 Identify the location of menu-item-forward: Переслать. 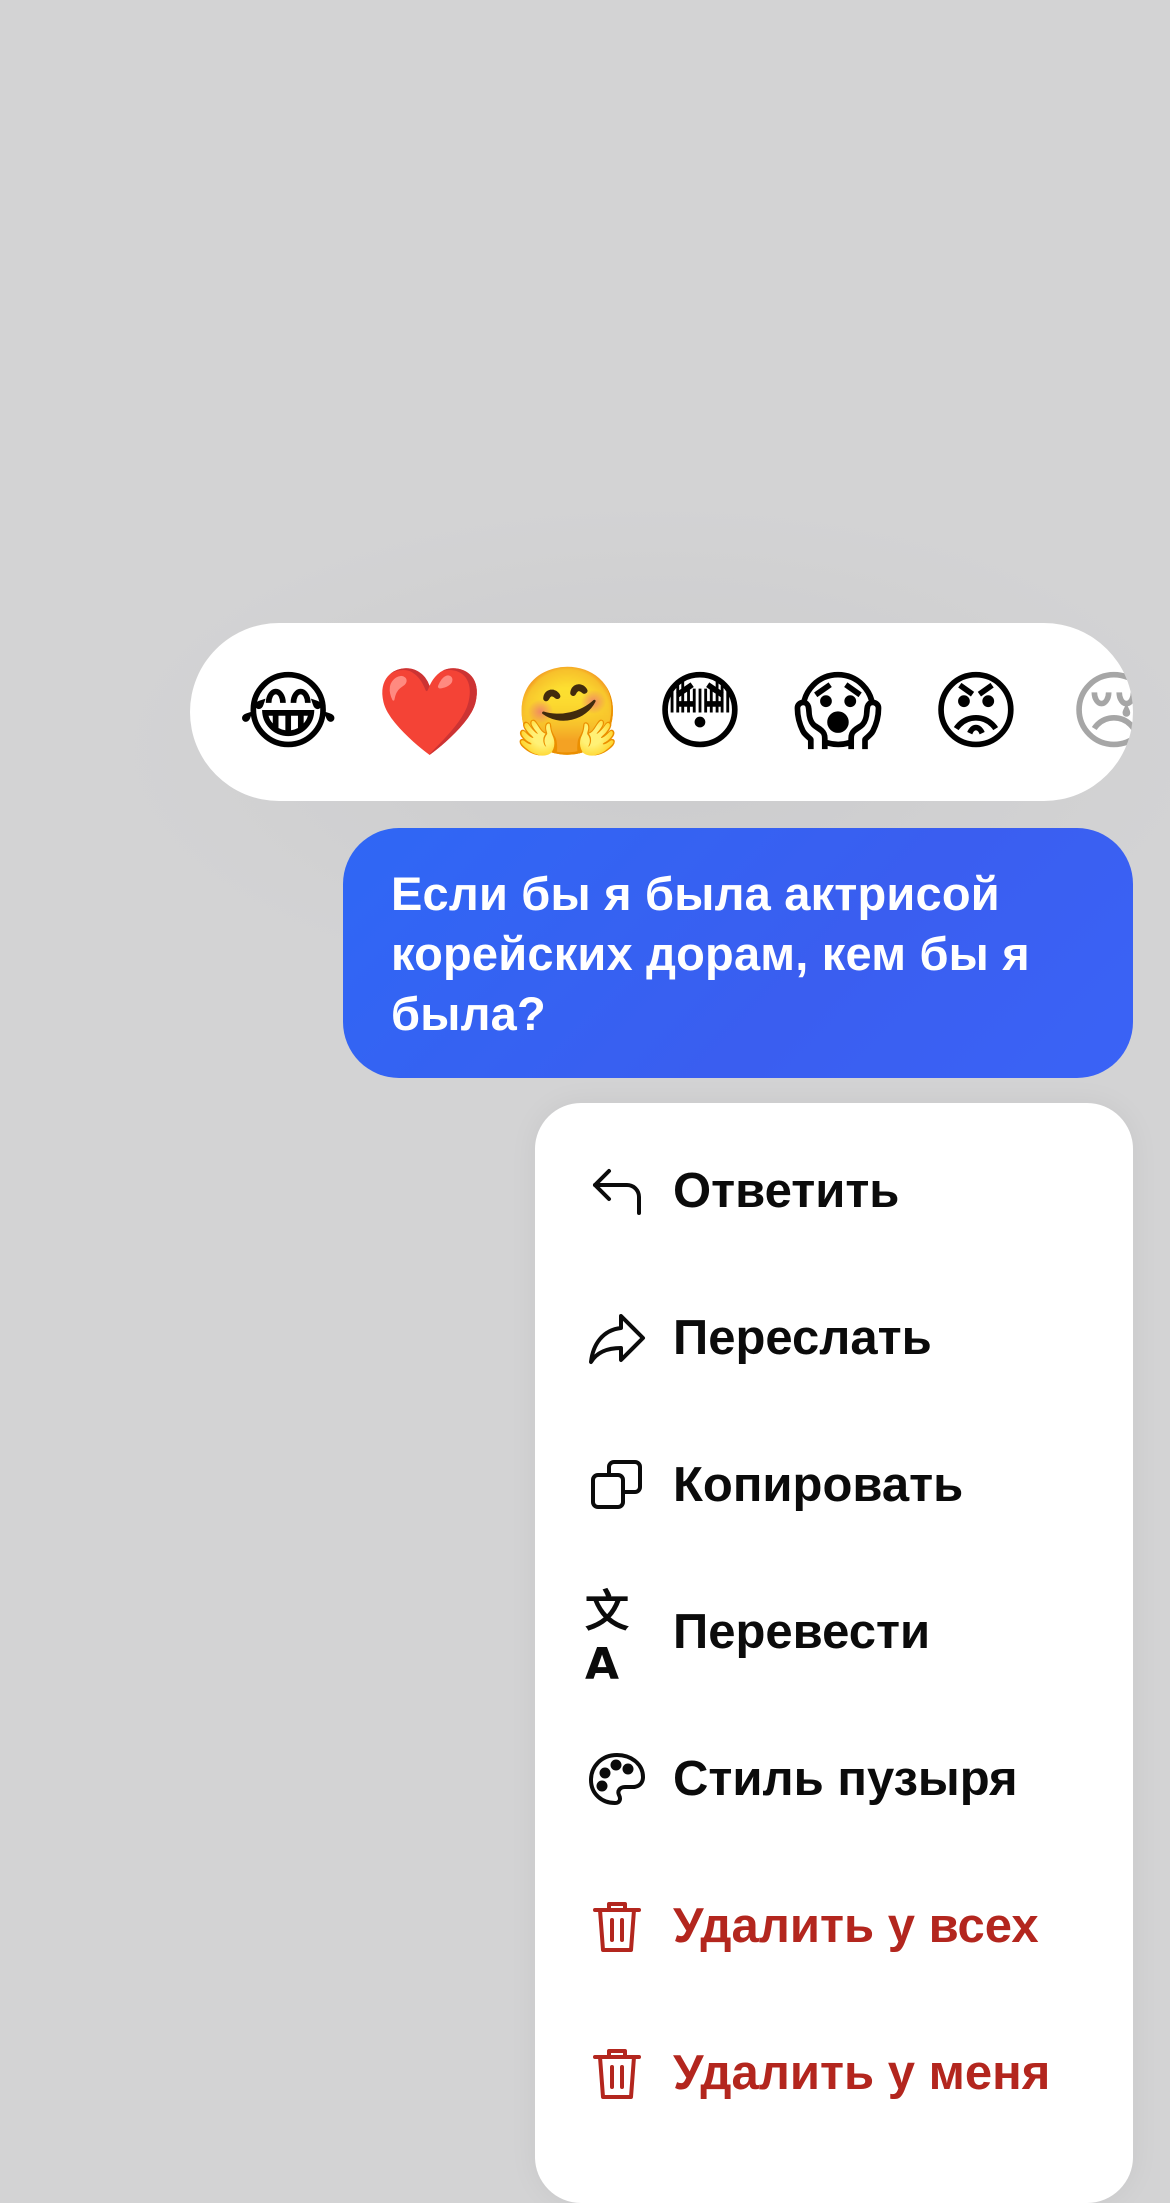
(834, 1338).